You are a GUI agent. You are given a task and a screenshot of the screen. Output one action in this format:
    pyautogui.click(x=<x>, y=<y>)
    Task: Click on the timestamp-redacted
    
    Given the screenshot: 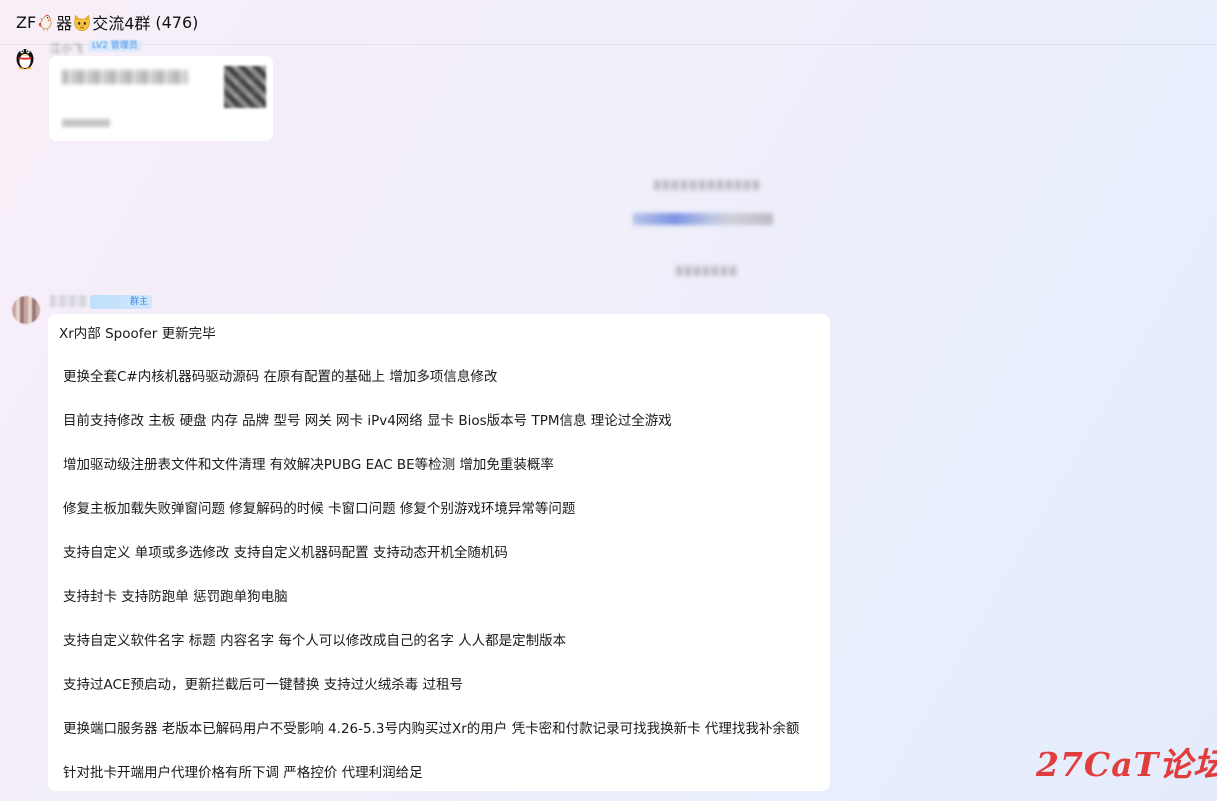 What is the action you would take?
    pyautogui.click(x=707, y=271)
    